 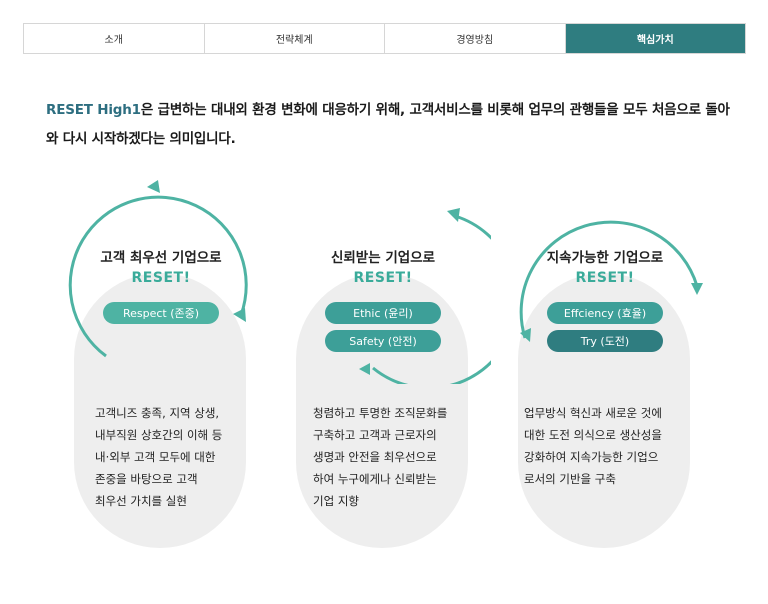 I want to click on desc-line: 구축하고 고객과 근로자의, so click(x=375, y=435).